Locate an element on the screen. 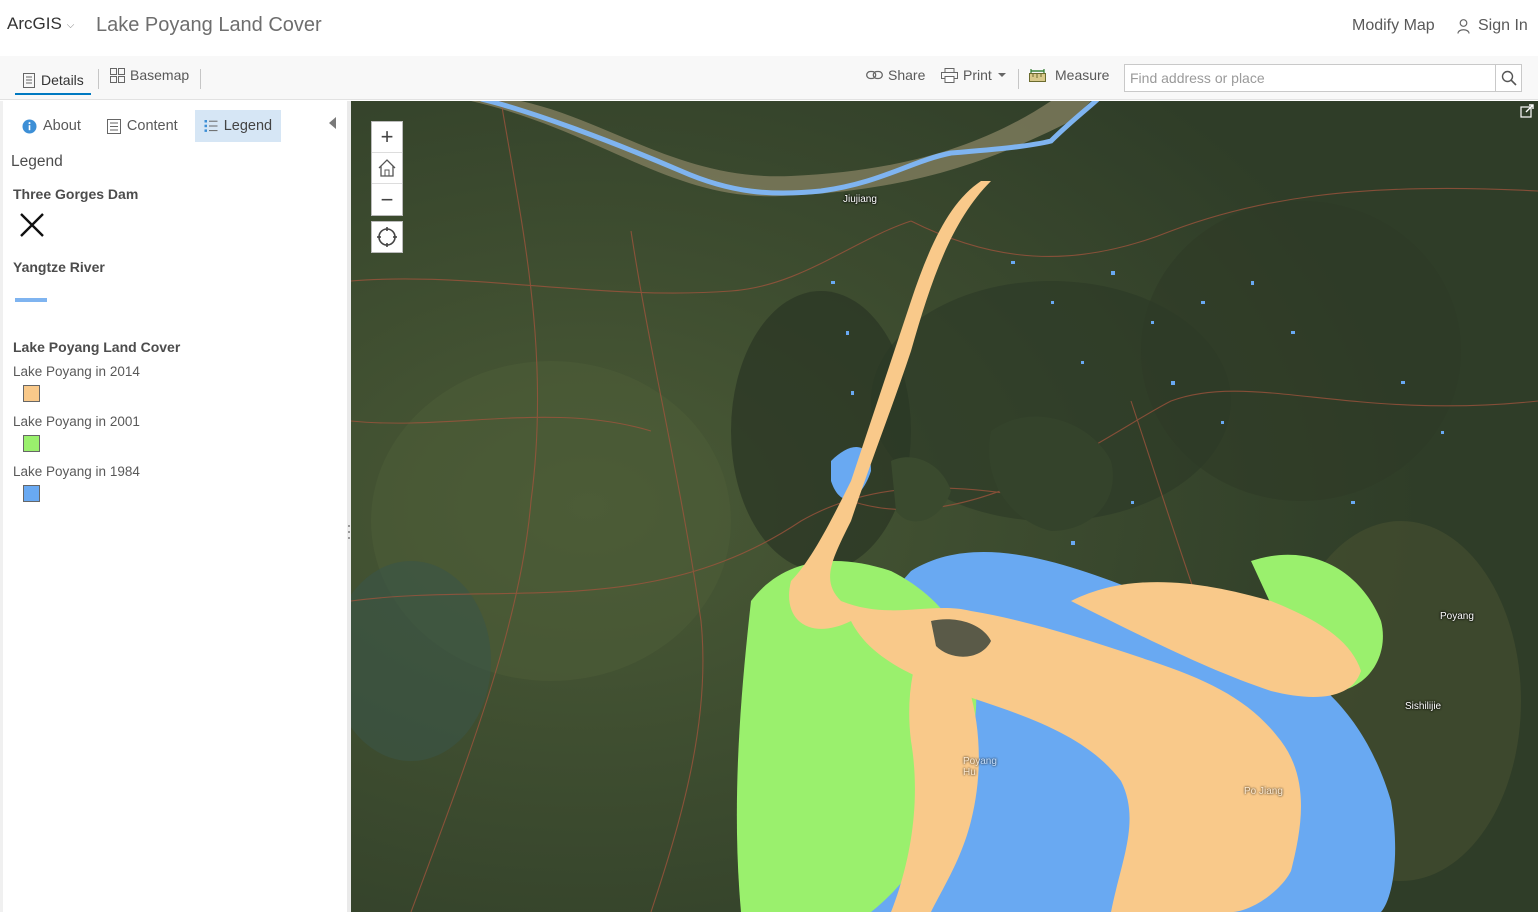 The width and height of the screenshot is (1538, 912). details-label: Details is located at coordinates (62, 80).